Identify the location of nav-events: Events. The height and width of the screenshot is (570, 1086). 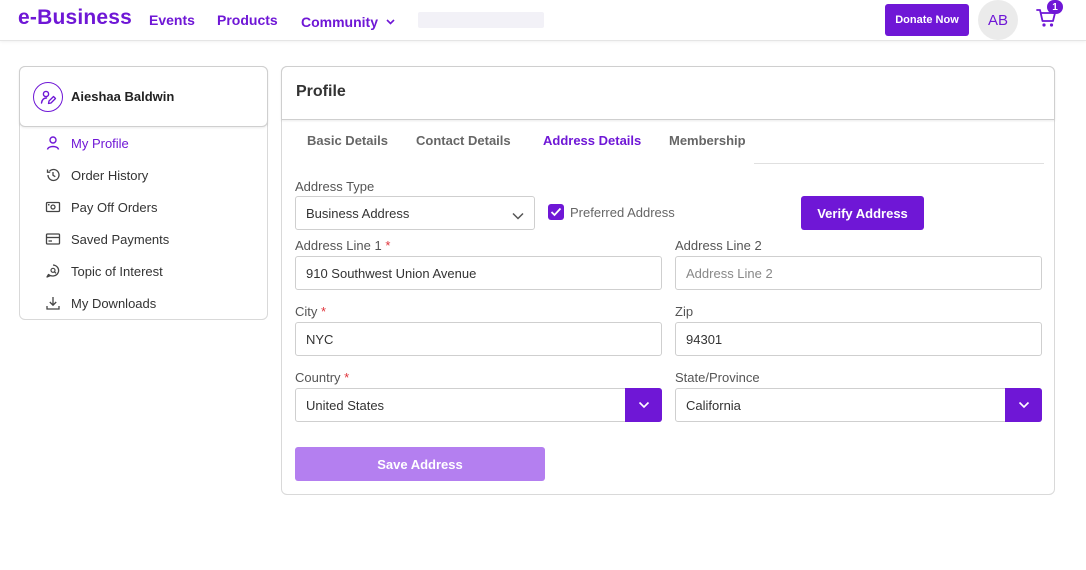
(172, 20).